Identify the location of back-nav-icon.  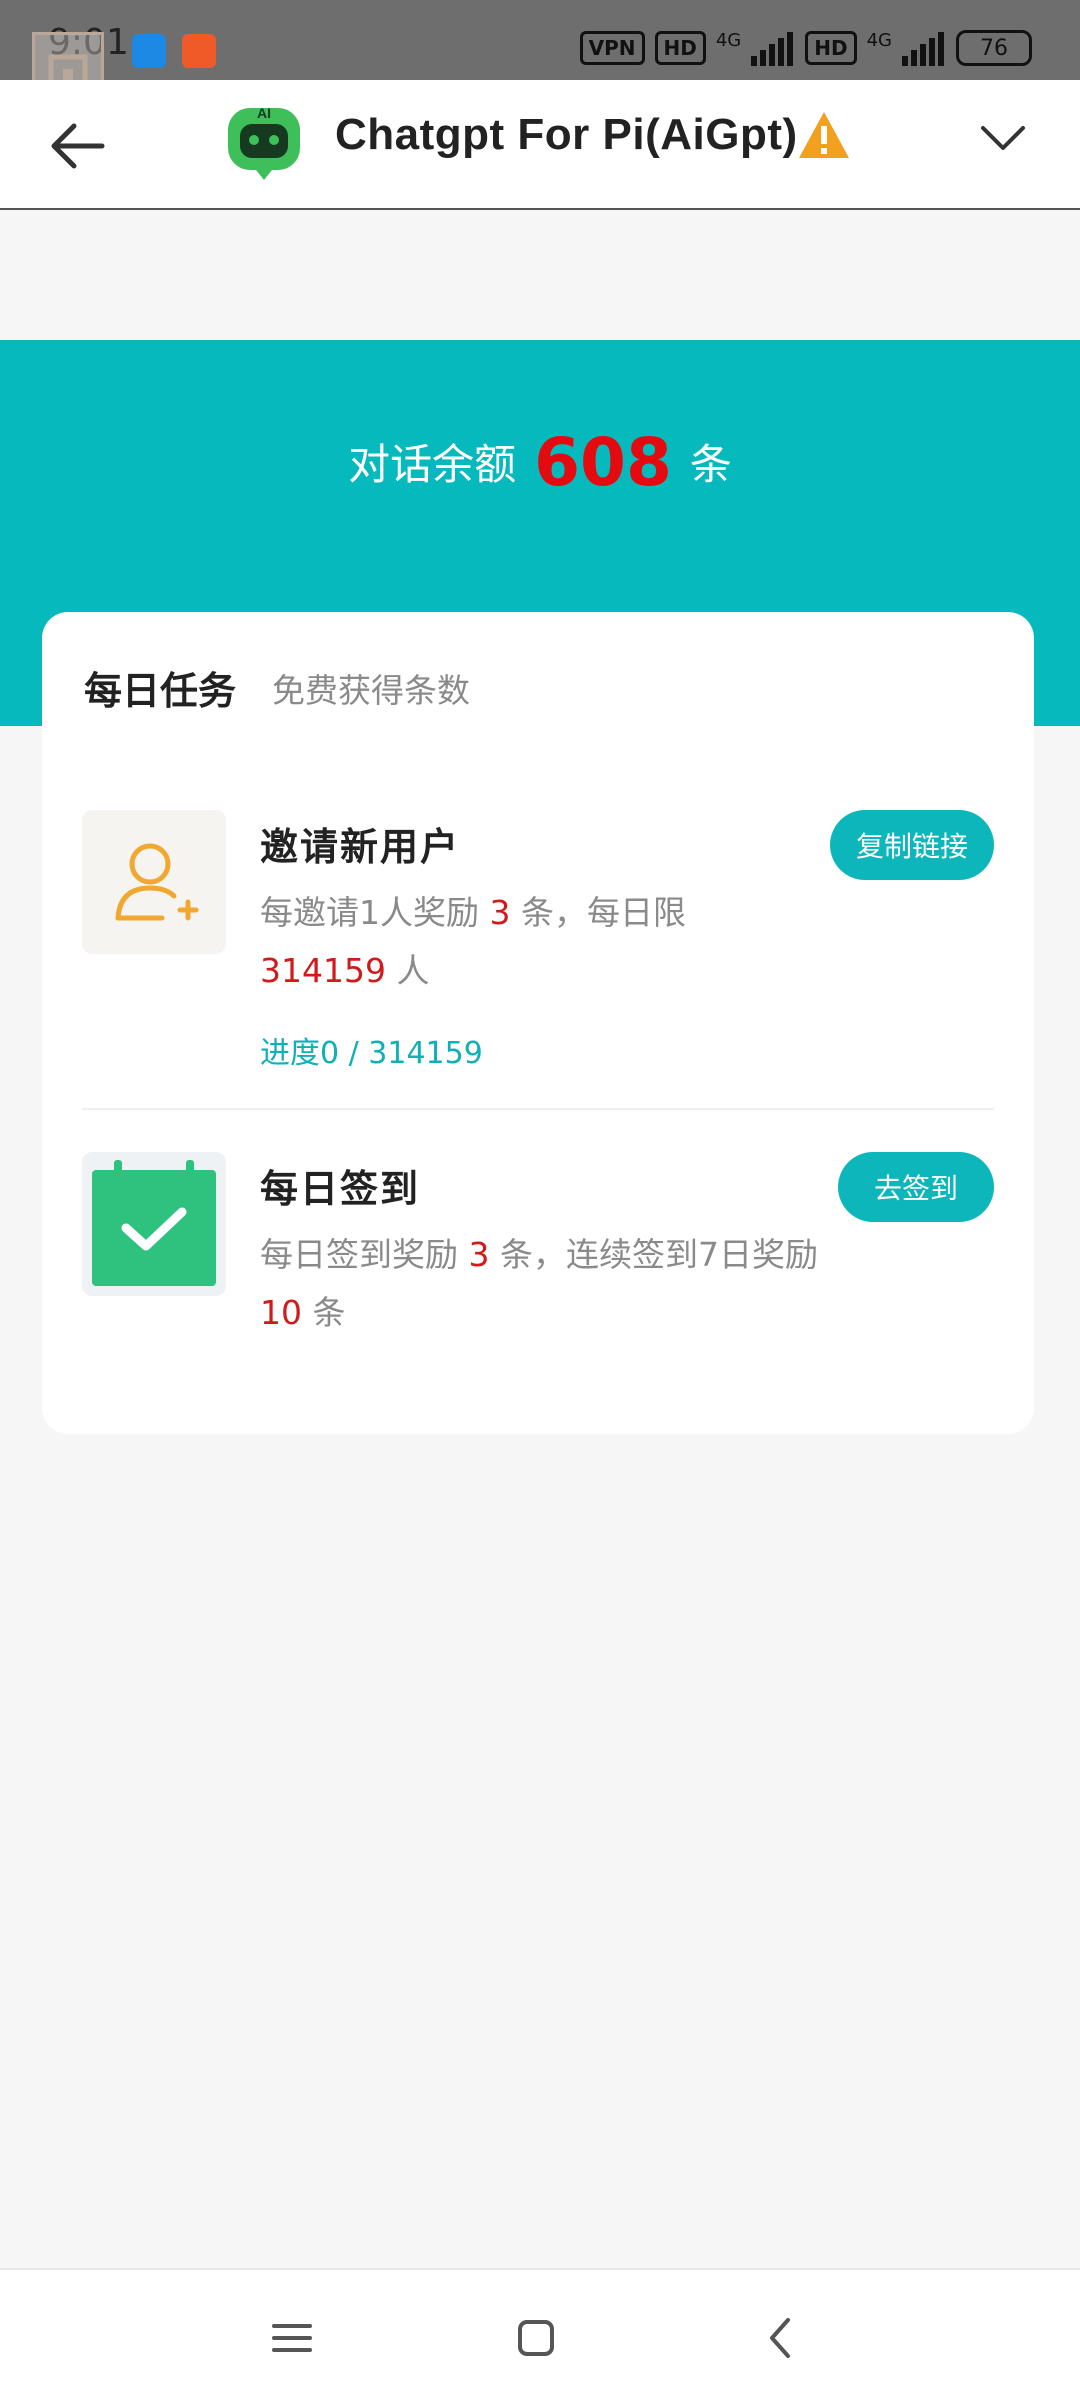
(782, 2338).